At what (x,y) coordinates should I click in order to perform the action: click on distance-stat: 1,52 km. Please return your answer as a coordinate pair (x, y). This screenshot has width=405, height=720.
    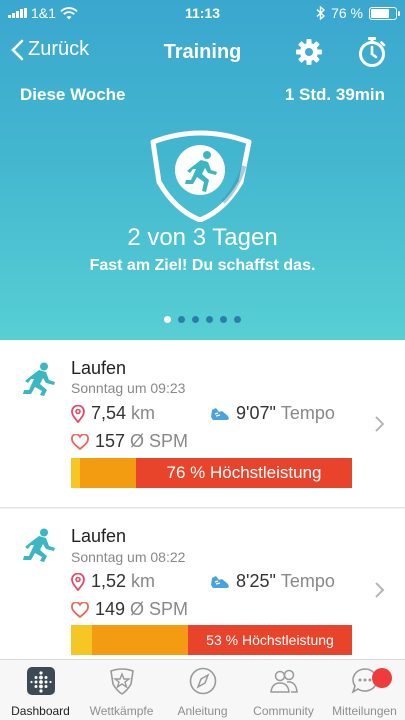
    Looking at the image, I should click on (113, 581).